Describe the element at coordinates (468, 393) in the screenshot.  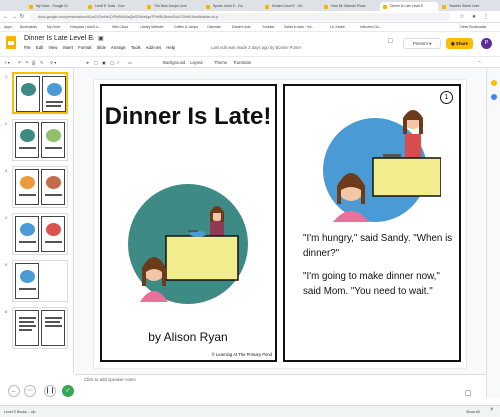
I see `explore-icon: ▢` at that location.